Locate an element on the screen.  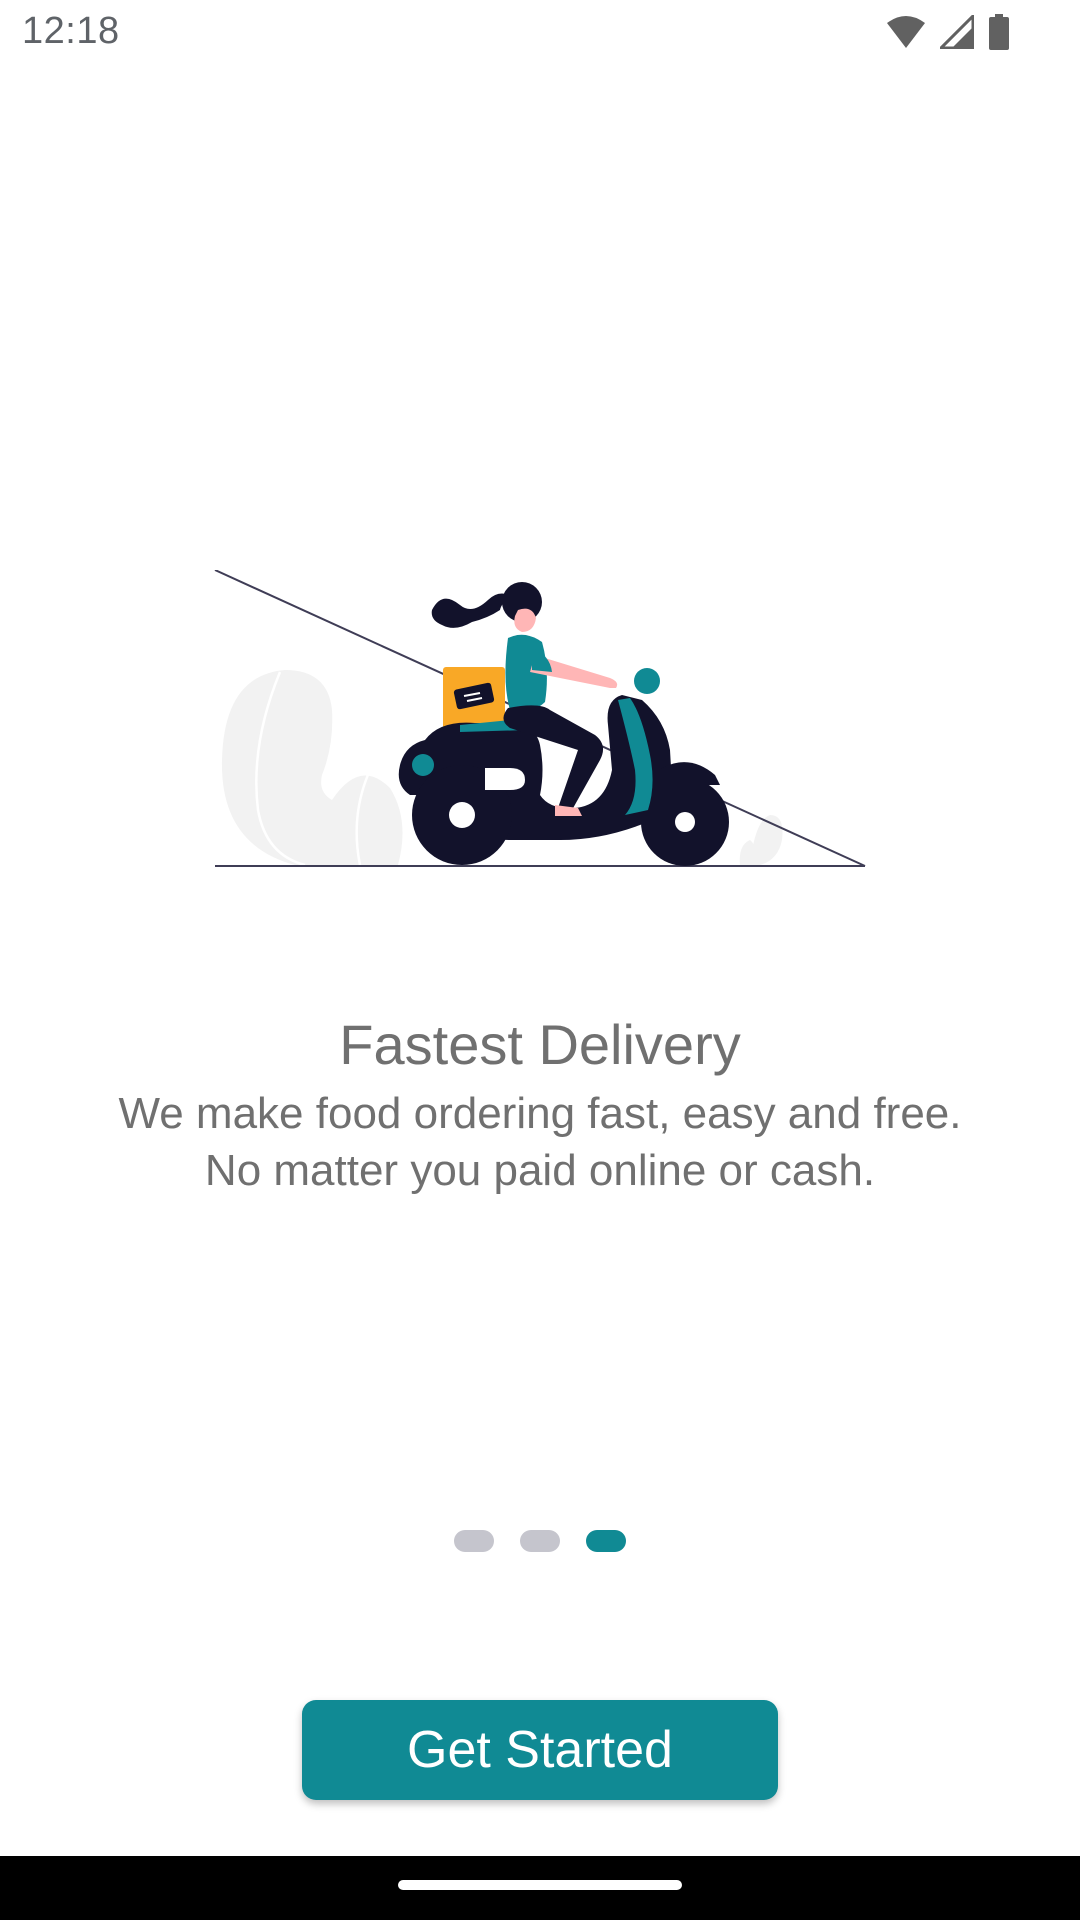
home-indicator is located at coordinates (540, 1885).